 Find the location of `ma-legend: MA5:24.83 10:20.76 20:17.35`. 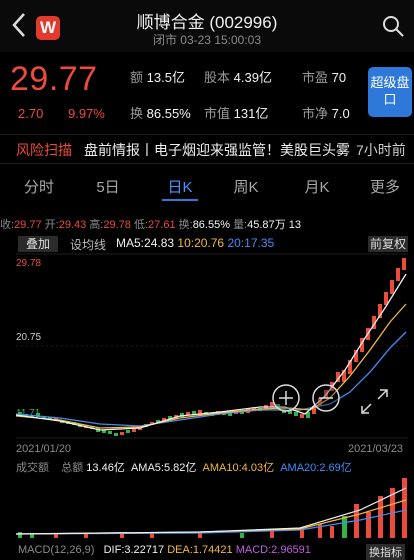

ma-legend: MA5:24.83 10:20.76 20:17.35 is located at coordinates (195, 243).